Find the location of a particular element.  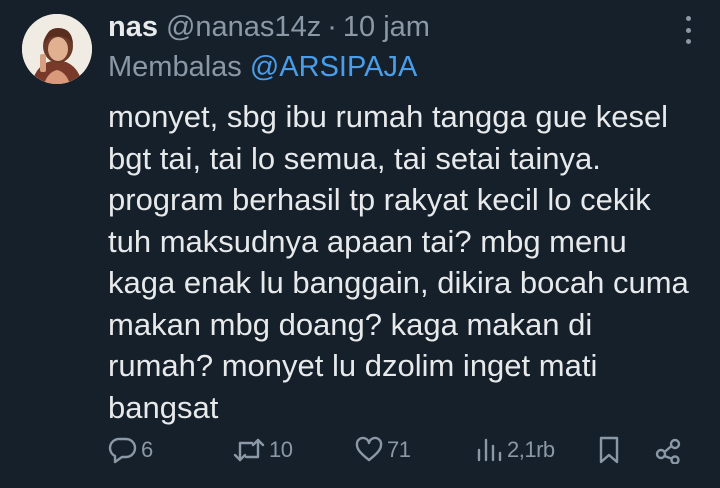

tweet-text-line: rumah? monyet lu dzolim inget mati is located at coordinates (353, 365).